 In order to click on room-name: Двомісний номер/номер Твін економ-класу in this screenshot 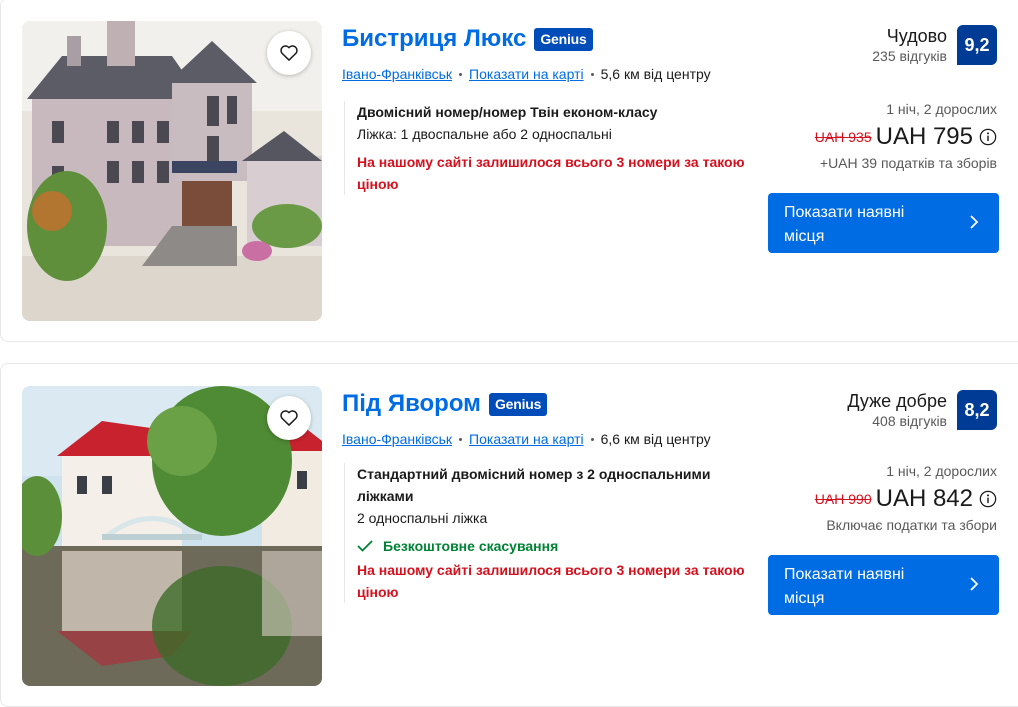, I will do `click(507, 112)`.